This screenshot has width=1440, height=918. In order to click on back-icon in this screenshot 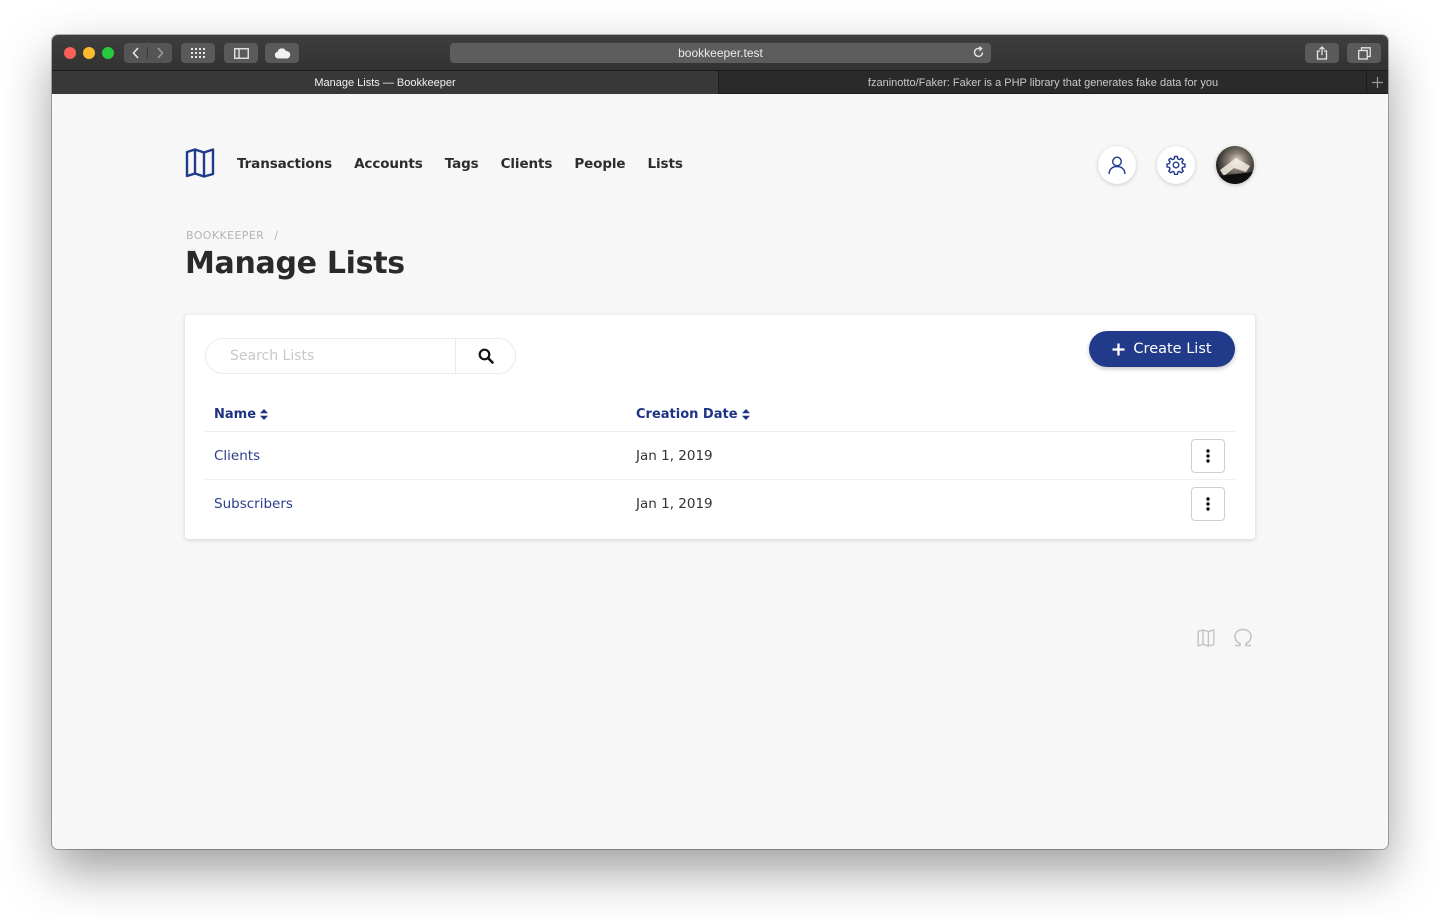, I will do `click(136, 53)`.